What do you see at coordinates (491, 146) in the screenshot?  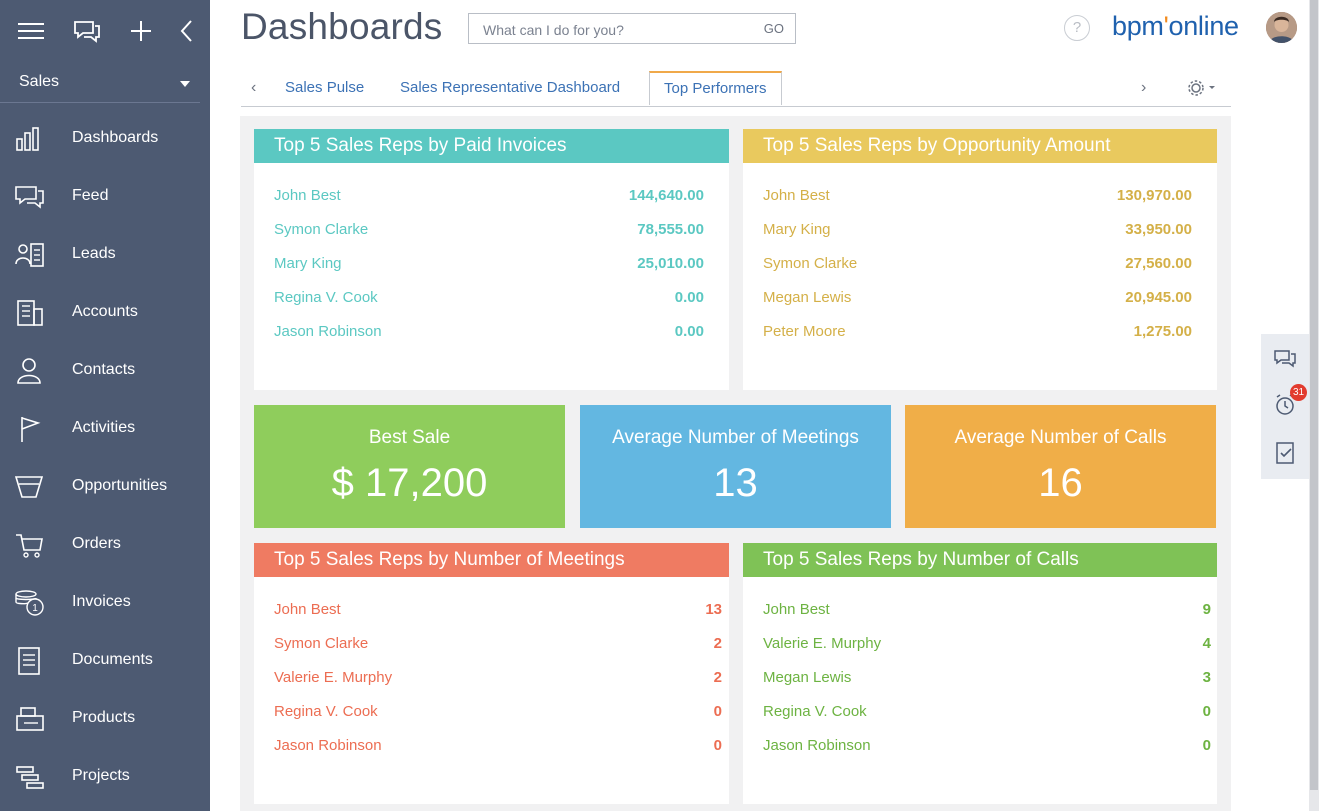 I see `widget-title: Top 5 Sales Reps by Paid Invoices` at bounding box center [491, 146].